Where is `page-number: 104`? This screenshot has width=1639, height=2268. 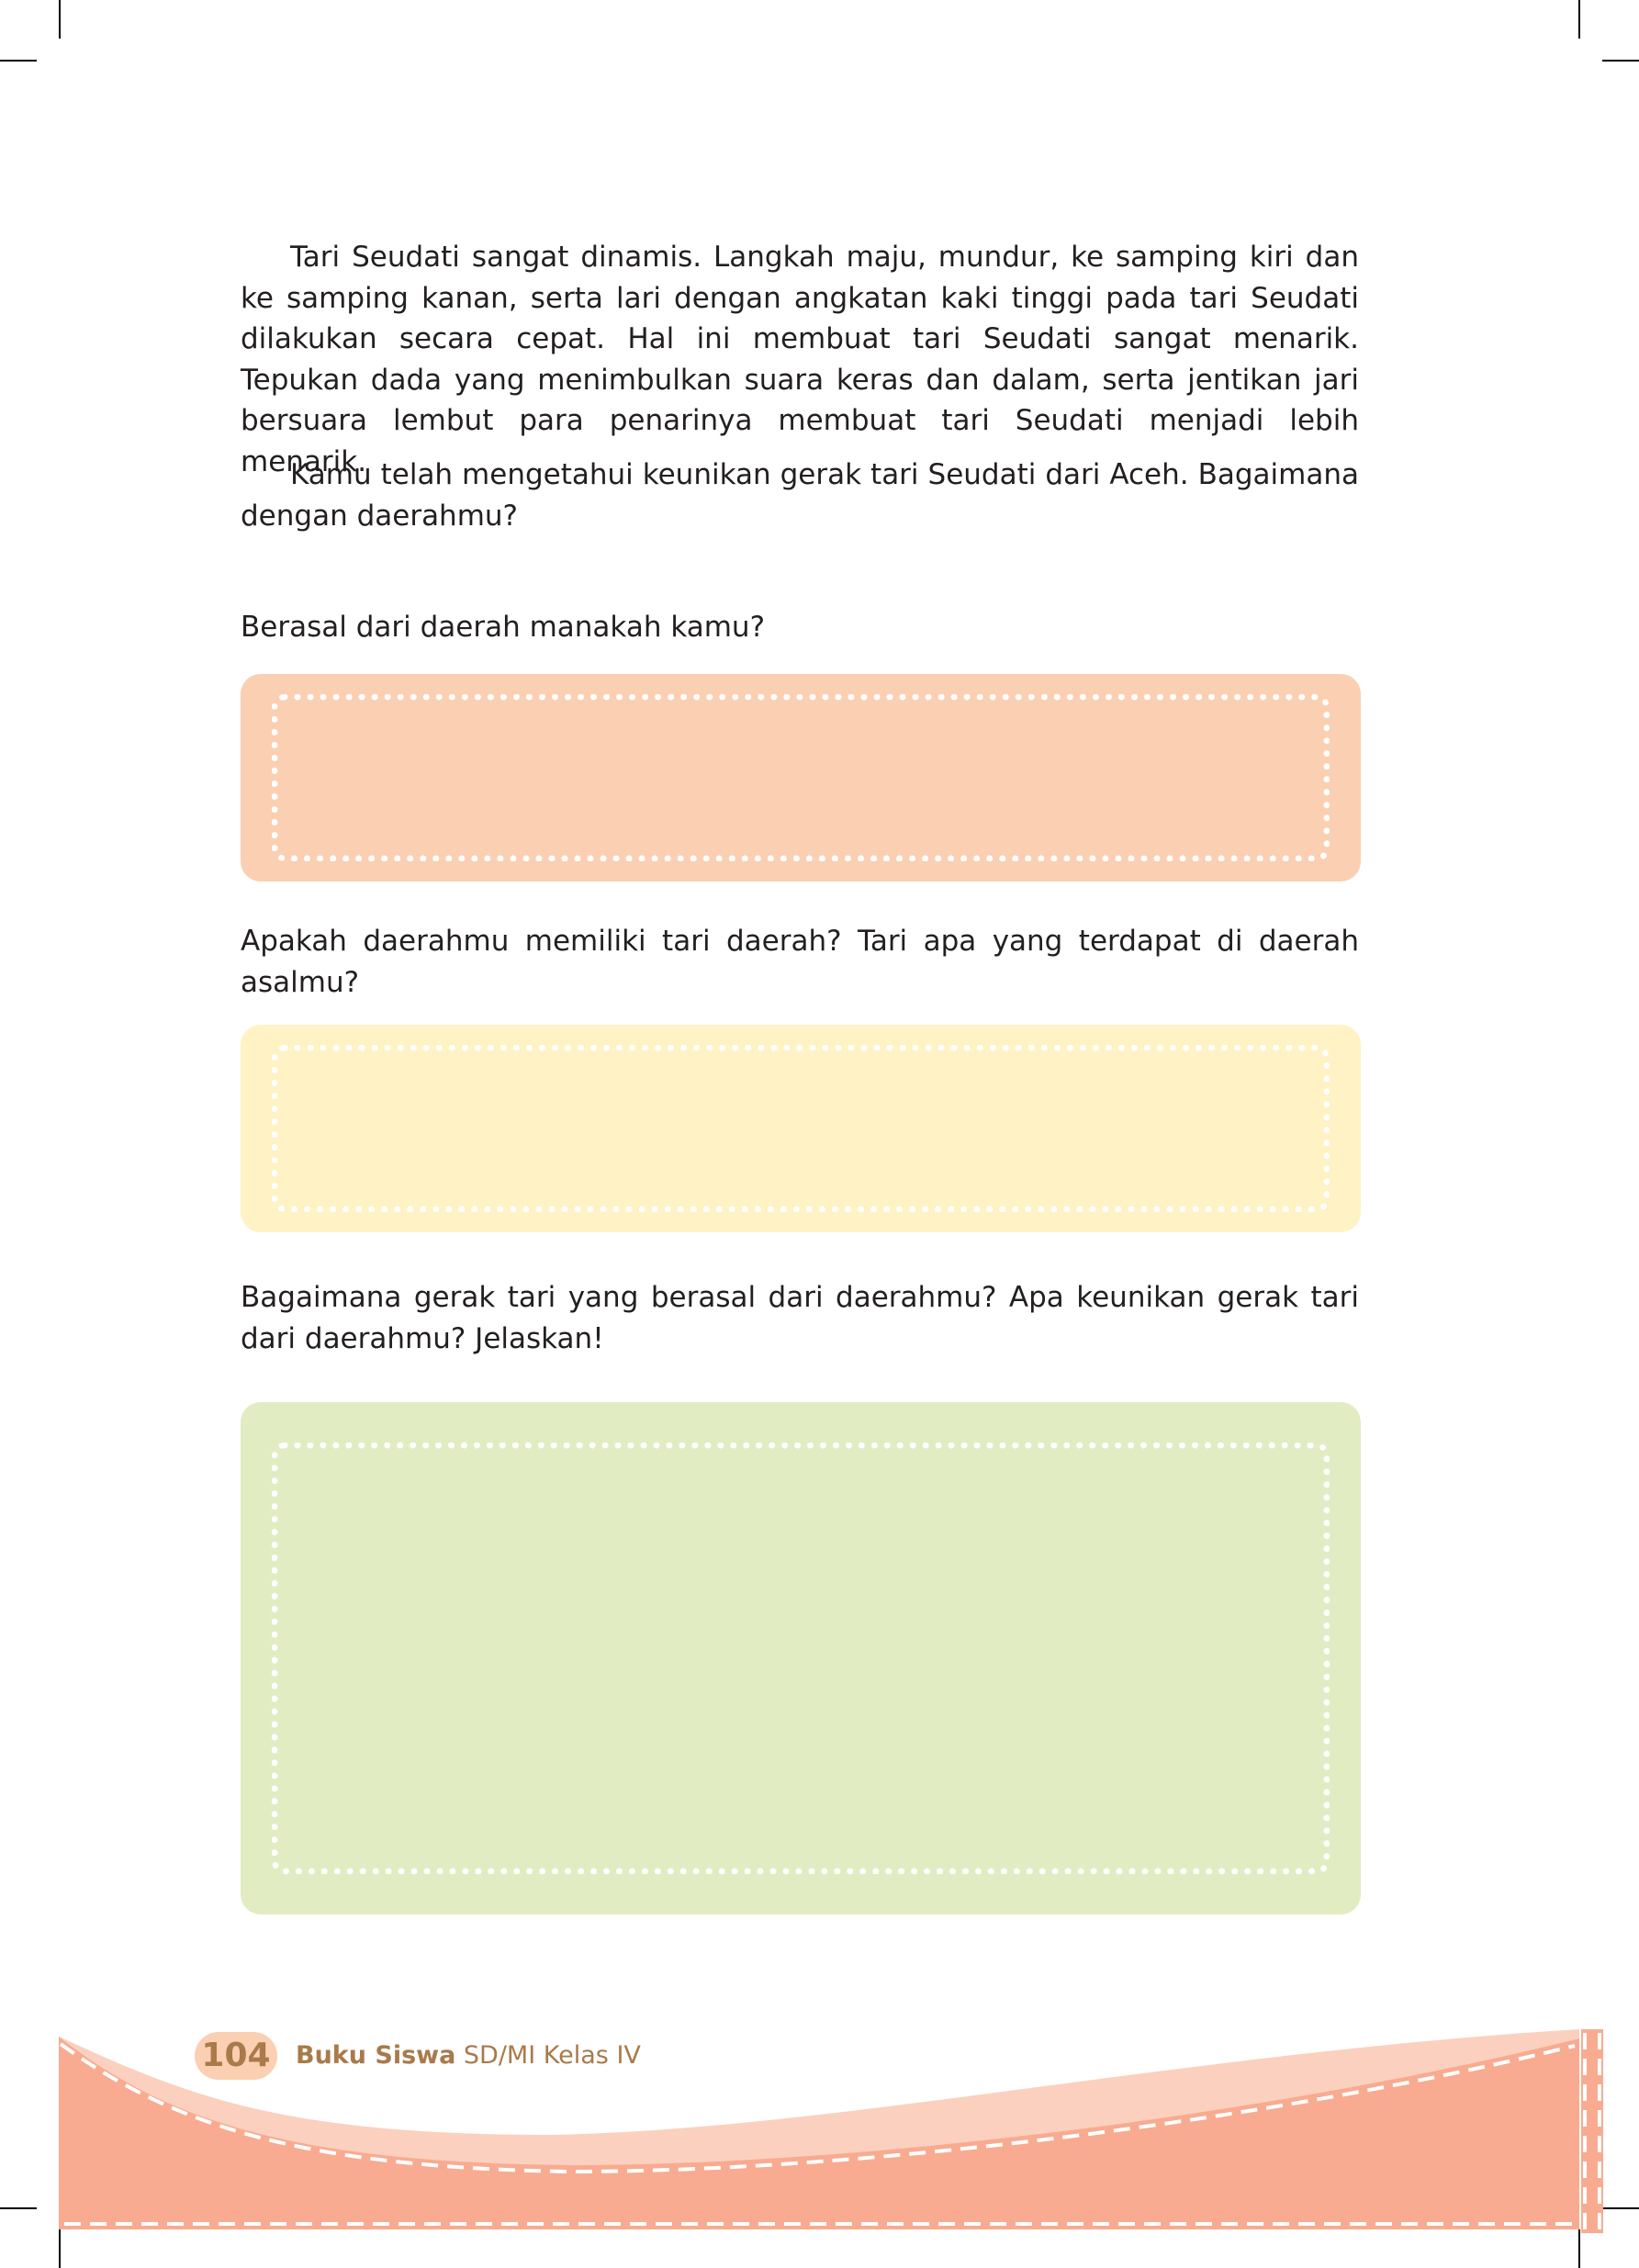
page-number: 104 is located at coordinates (236, 2056).